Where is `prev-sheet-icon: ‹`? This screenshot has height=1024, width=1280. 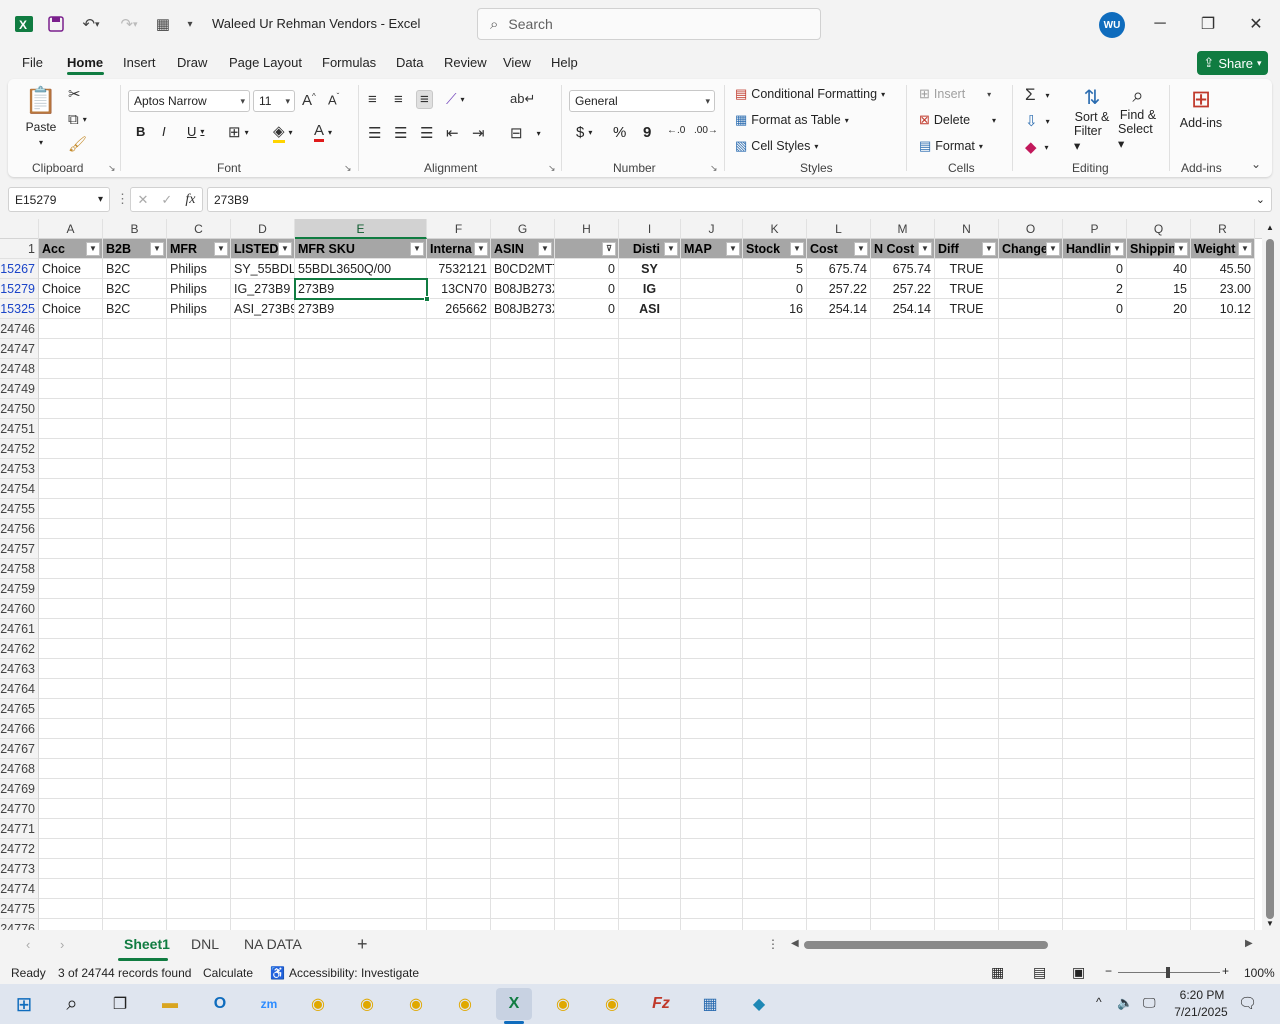 prev-sheet-icon: ‹ is located at coordinates (28, 944).